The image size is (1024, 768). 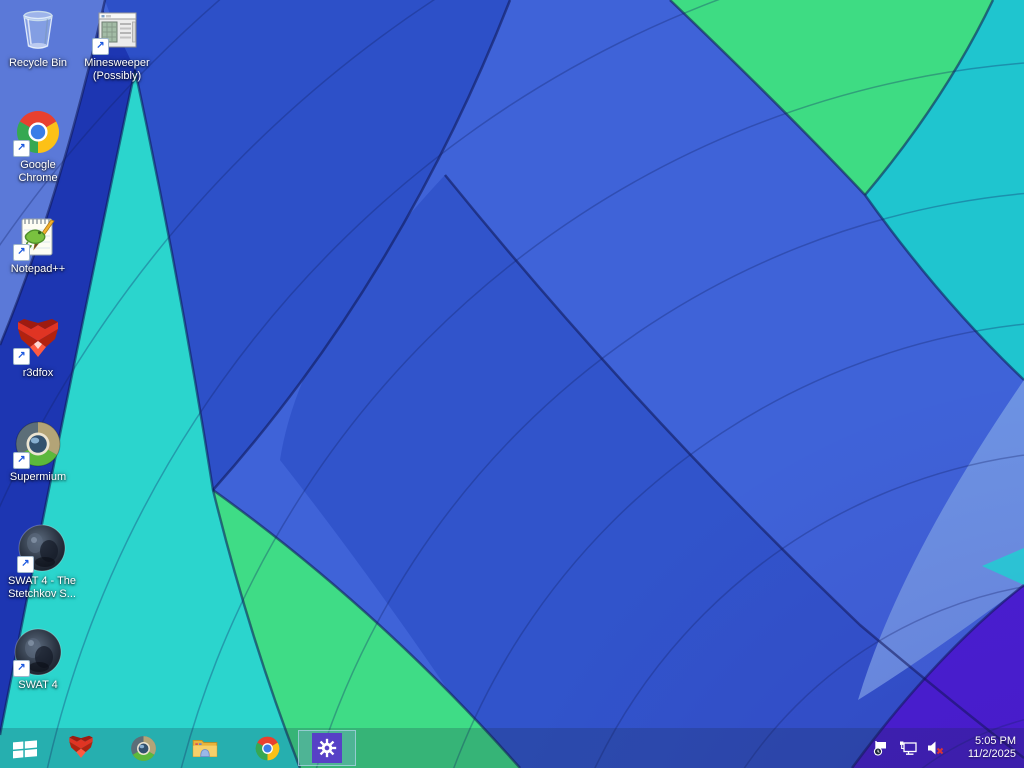 I want to click on icon-label: Recycle Bin, so click(x=38, y=63).